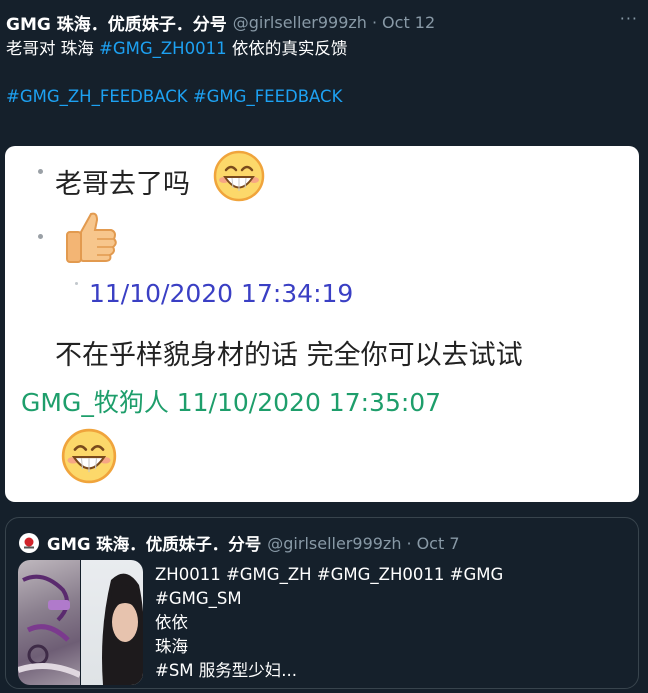 This screenshot has width=648, height=693. I want to click on hashtag-link: #GMG_FEEDBACK, so click(268, 96).